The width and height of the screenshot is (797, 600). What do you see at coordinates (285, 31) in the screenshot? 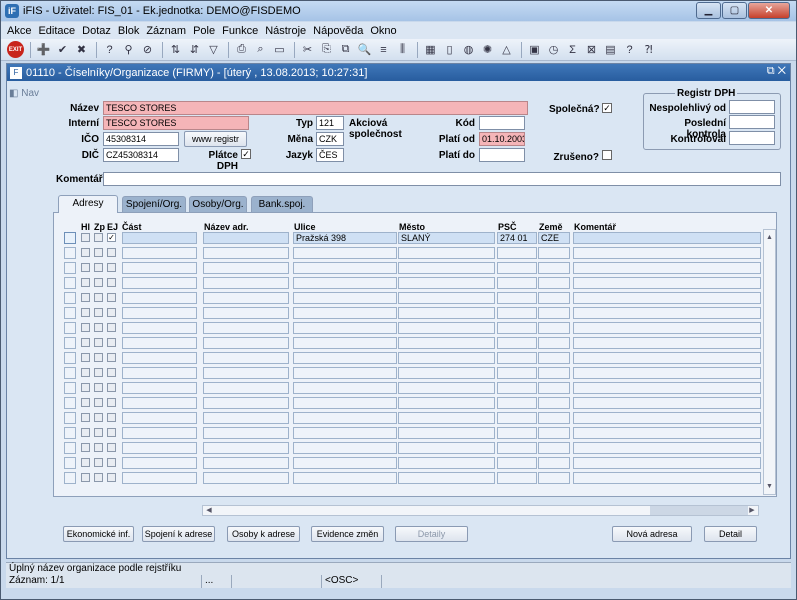
I see `menu-nastroje: Nástroje` at bounding box center [285, 31].